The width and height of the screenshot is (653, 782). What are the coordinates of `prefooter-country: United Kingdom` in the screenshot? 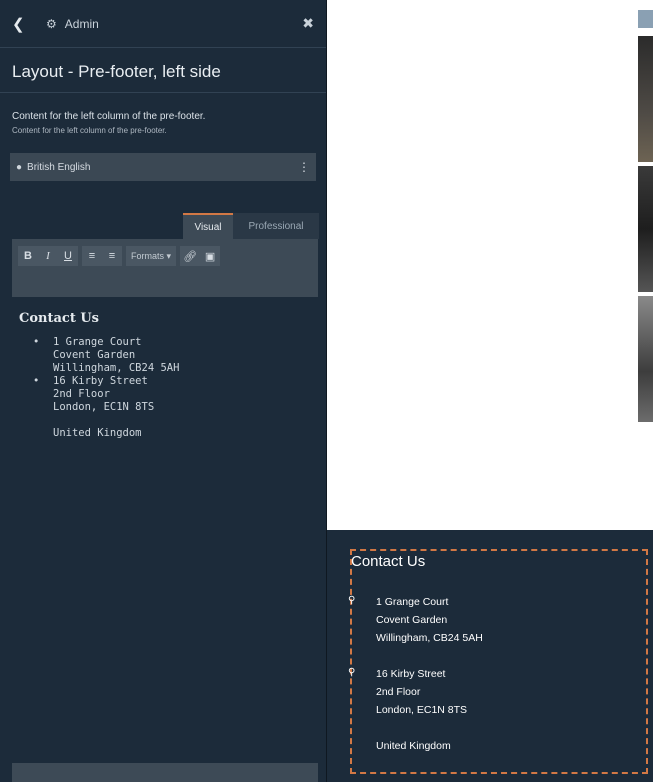 It's located at (413, 746).